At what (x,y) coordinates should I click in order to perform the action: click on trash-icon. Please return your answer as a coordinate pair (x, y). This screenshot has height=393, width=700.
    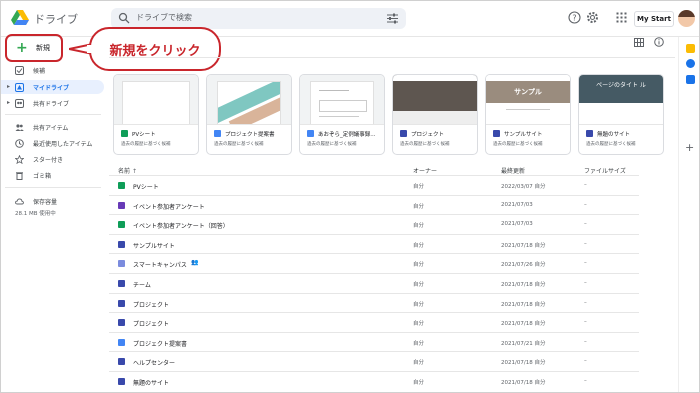
    Looking at the image, I should click on (19, 176).